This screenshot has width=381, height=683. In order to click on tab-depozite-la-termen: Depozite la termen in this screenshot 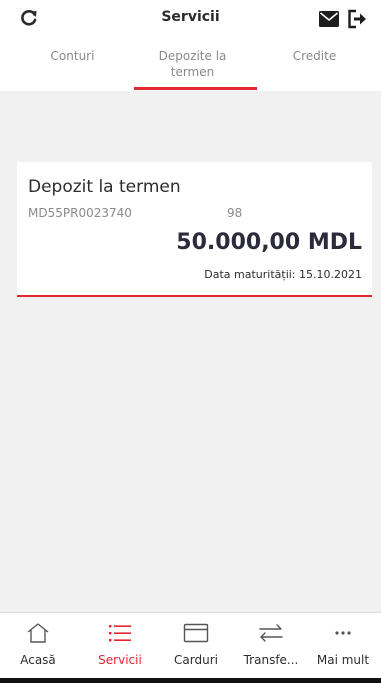, I will do `click(192, 64)`.